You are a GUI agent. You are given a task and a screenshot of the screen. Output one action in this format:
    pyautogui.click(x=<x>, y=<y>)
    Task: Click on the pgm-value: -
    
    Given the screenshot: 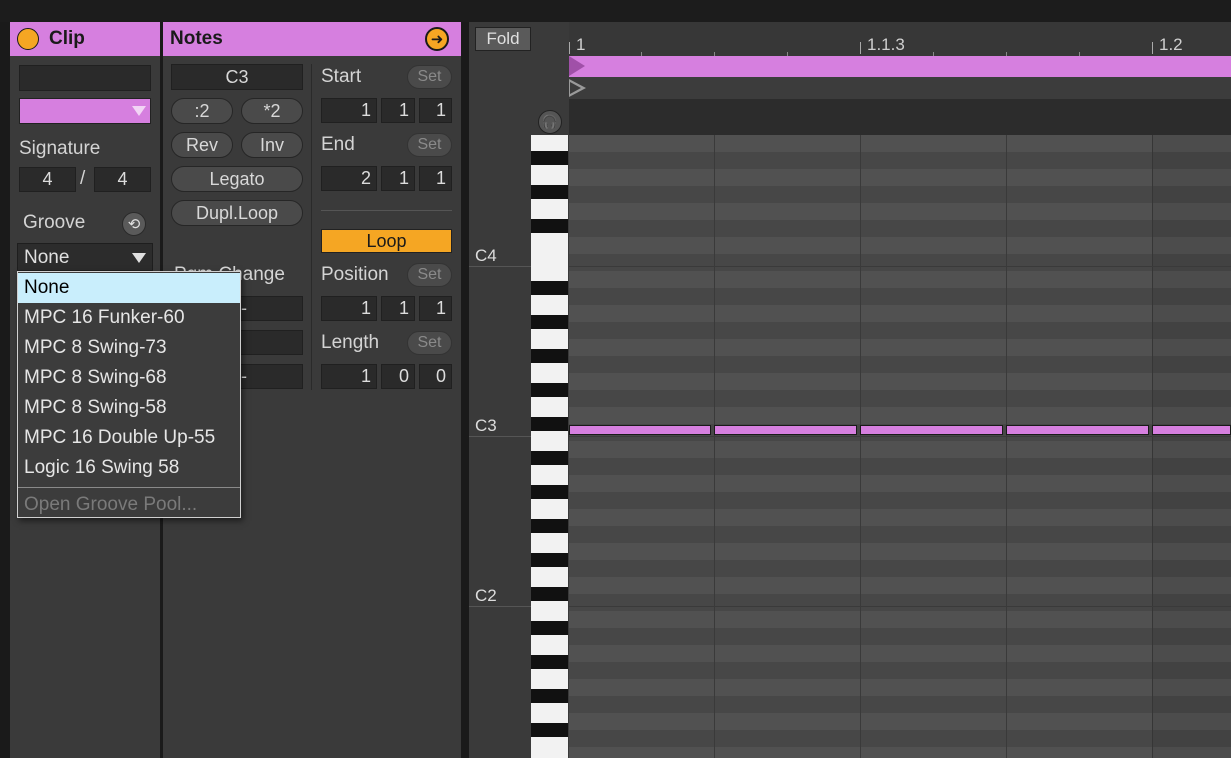 What is the action you would take?
    pyautogui.click(x=244, y=376)
    